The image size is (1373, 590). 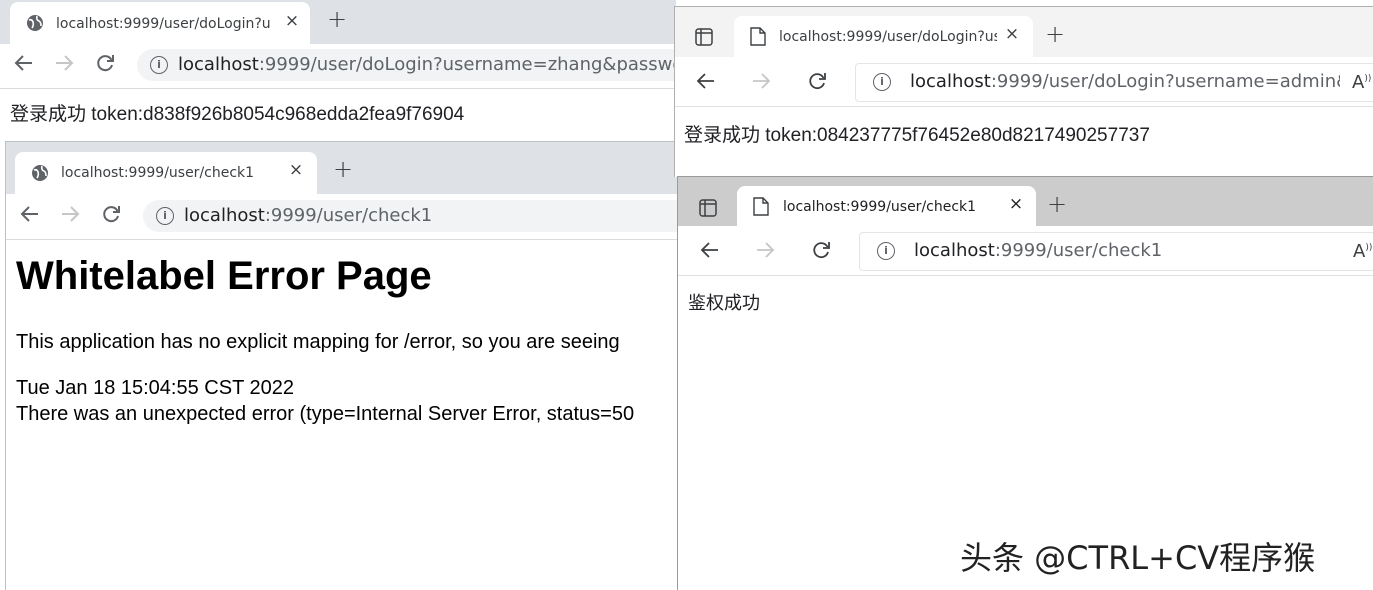 I want to click on tab-title: localhost:9999/user/doLogin?use, so click(x=888, y=37).